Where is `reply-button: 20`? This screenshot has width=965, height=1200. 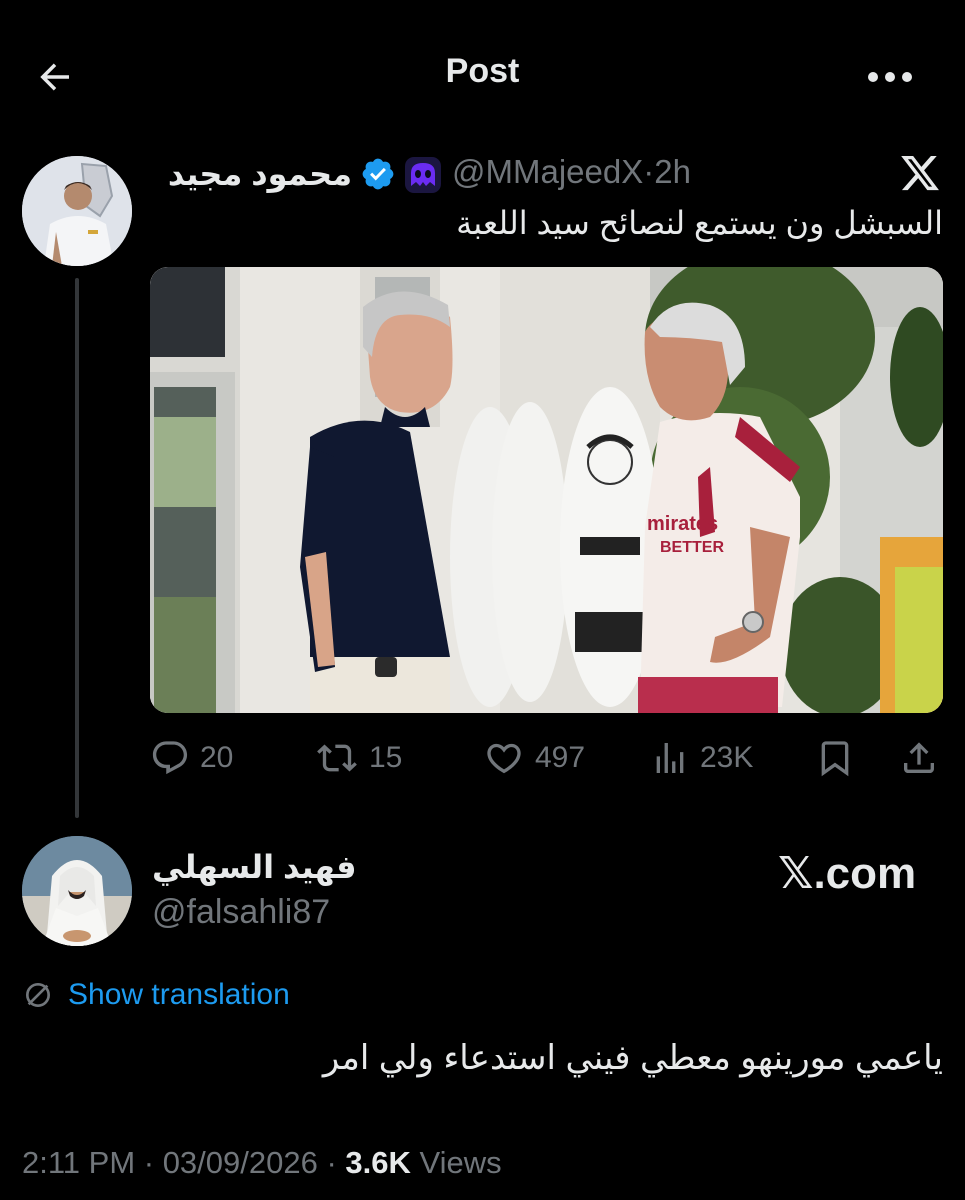
reply-button: 20 is located at coordinates (191, 758).